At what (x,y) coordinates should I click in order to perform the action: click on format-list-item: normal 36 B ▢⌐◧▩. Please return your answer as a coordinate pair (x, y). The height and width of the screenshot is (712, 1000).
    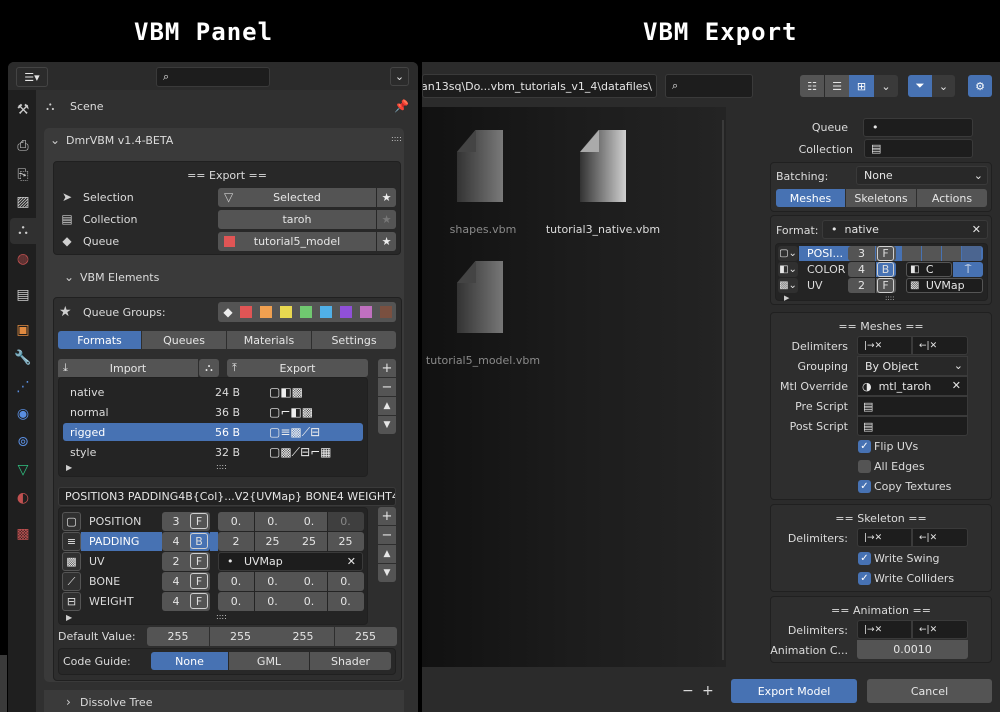
    Looking at the image, I should click on (213, 412).